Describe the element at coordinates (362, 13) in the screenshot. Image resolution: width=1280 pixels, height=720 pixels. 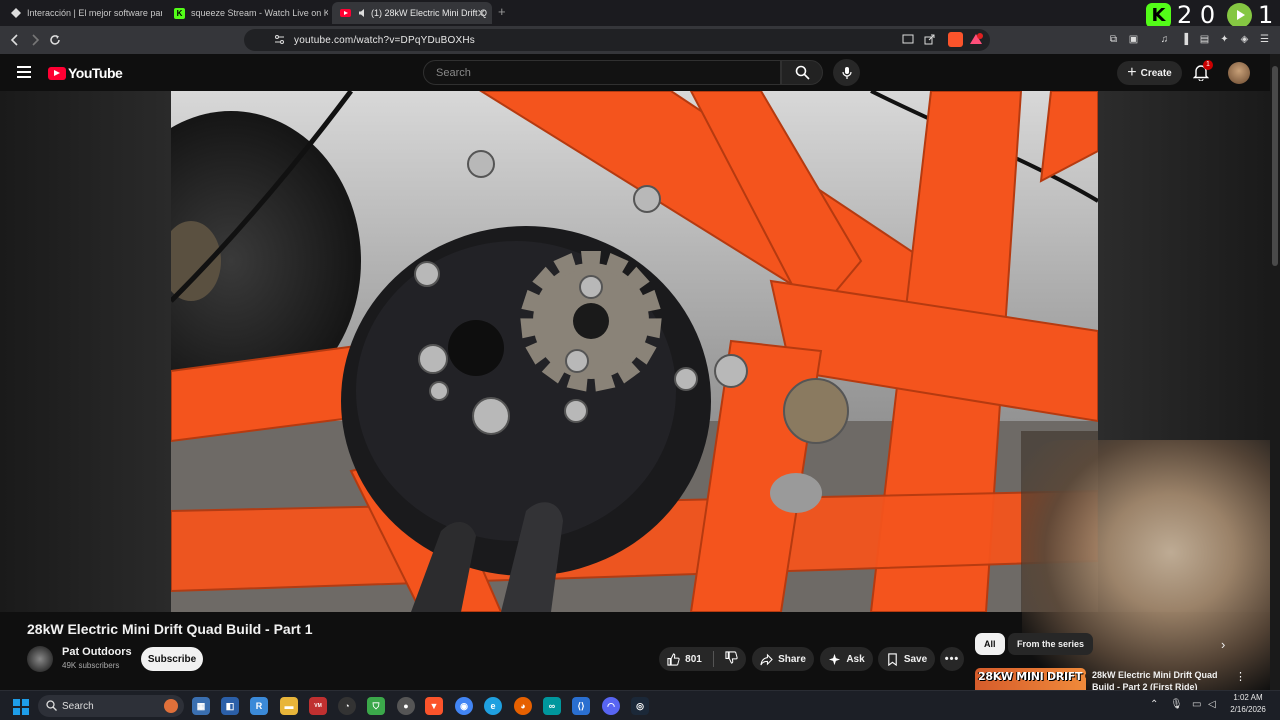
I see `speaker-icon` at that location.